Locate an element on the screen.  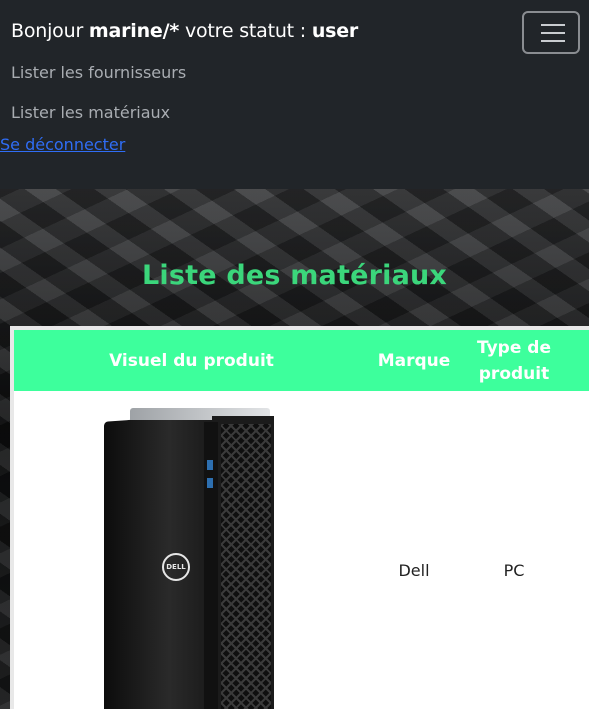
tower-side is located at coordinates (158, 561).